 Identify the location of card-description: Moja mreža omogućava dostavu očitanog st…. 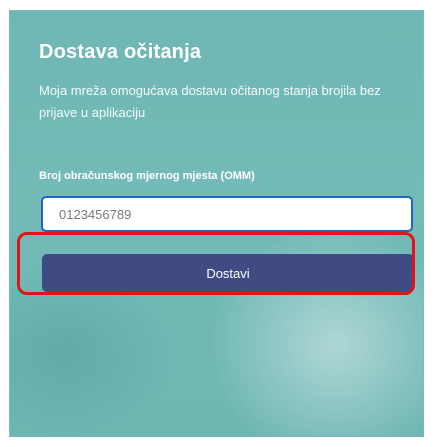
(210, 101).